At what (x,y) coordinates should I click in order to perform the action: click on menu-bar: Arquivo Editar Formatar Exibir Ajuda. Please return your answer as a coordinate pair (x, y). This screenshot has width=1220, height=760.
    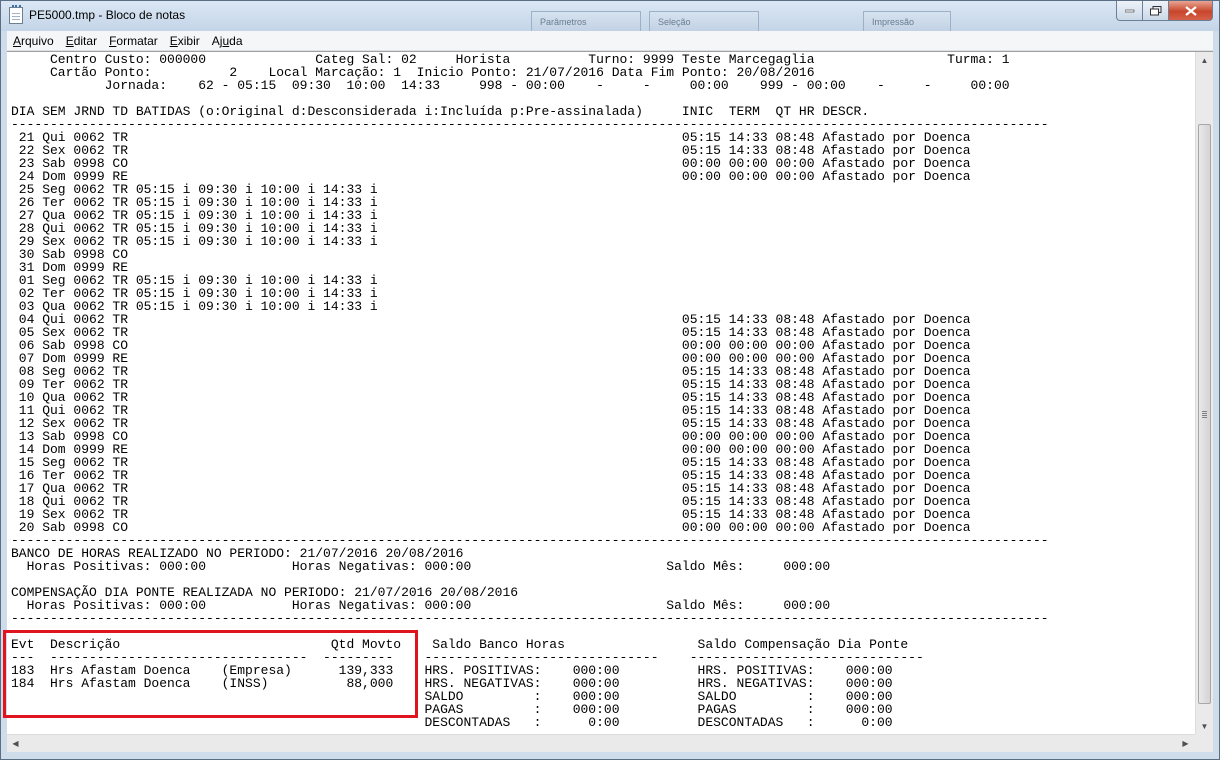
    Looking at the image, I should click on (610, 41).